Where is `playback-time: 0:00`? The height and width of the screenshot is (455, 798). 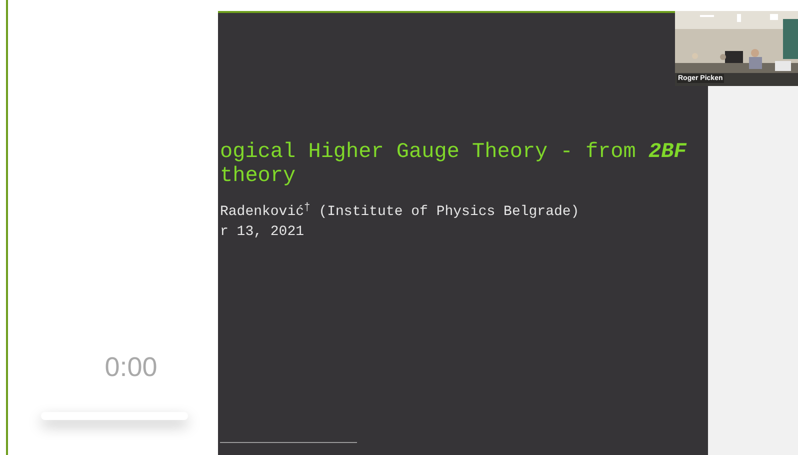
playback-time: 0:00 is located at coordinates (131, 367).